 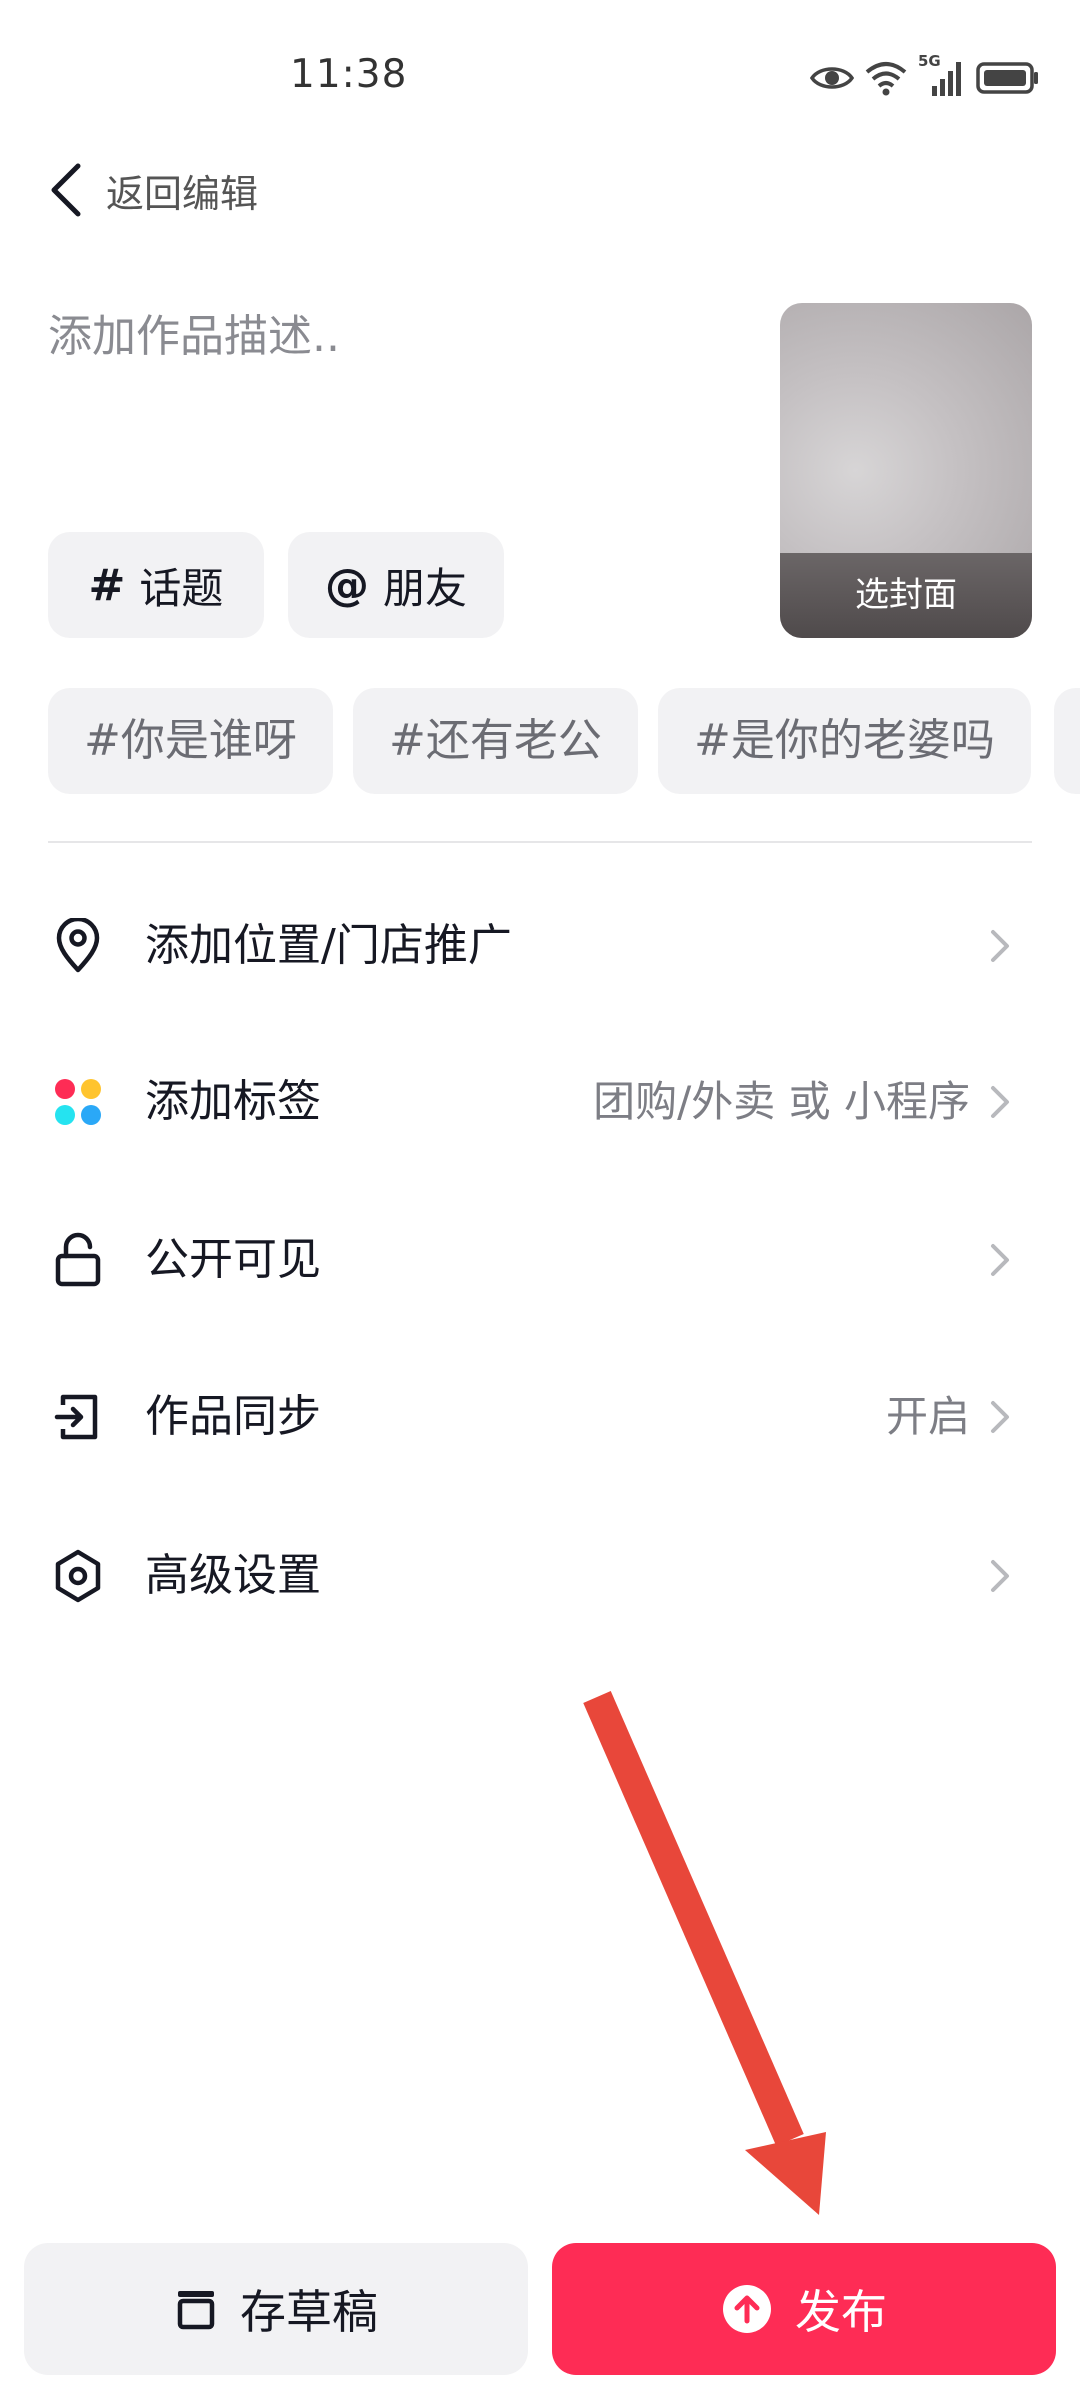 I want to click on topic-chip: # 话题, so click(x=156, y=585).